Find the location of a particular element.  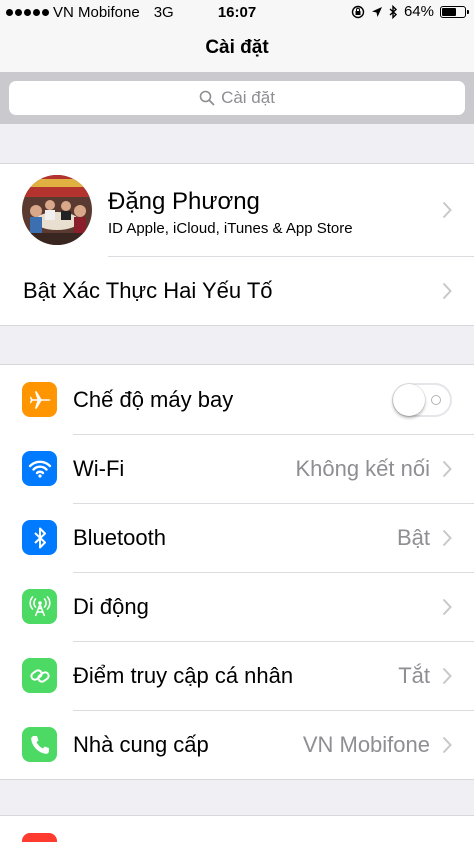

battery-percent: 64% is located at coordinates (418, 11).